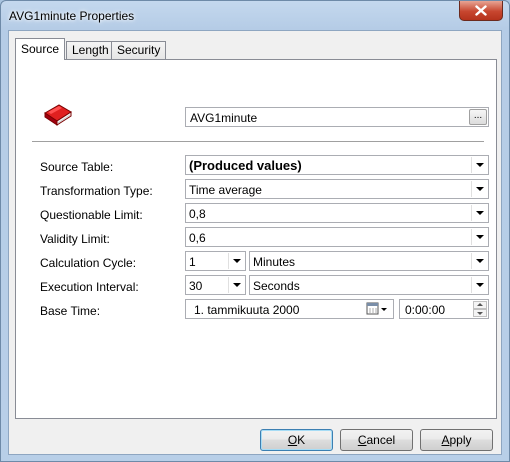  Describe the element at coordinates (70, 311) in the screenshot. I see `base-time-label: Base Time:` at that location.